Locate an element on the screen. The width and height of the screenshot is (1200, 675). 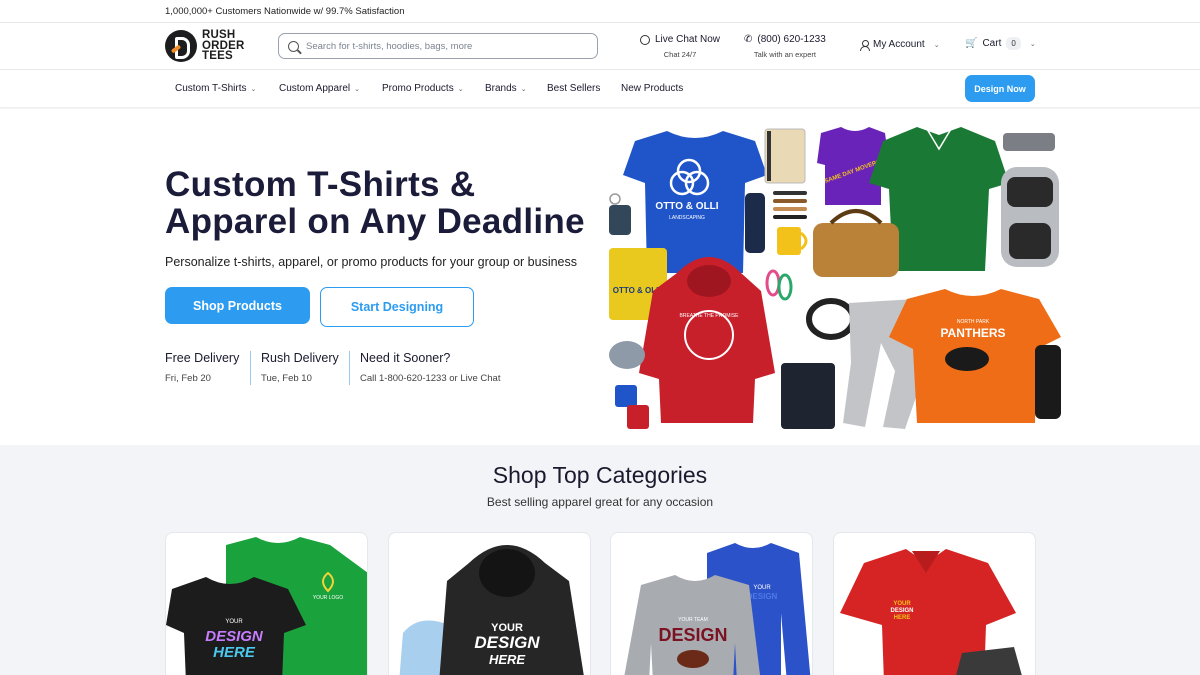
live-chat-sub: Chat 24/7 is located at coordinates (680, 54).